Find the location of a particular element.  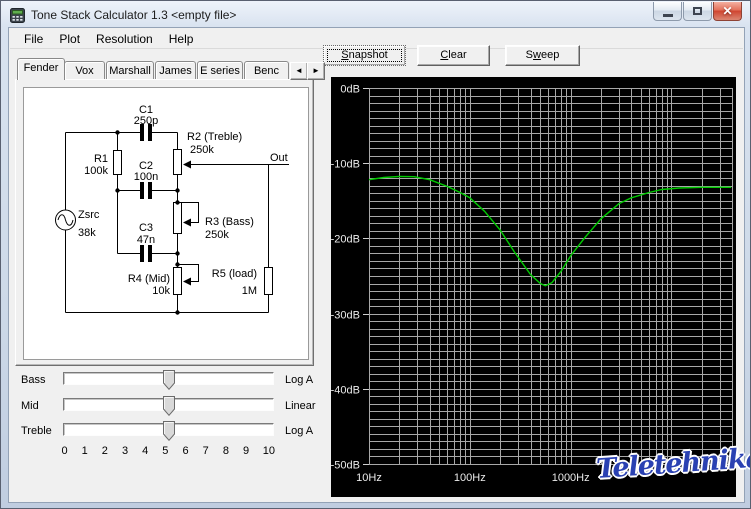

menu-file: File is located at coordinates (33, 39).